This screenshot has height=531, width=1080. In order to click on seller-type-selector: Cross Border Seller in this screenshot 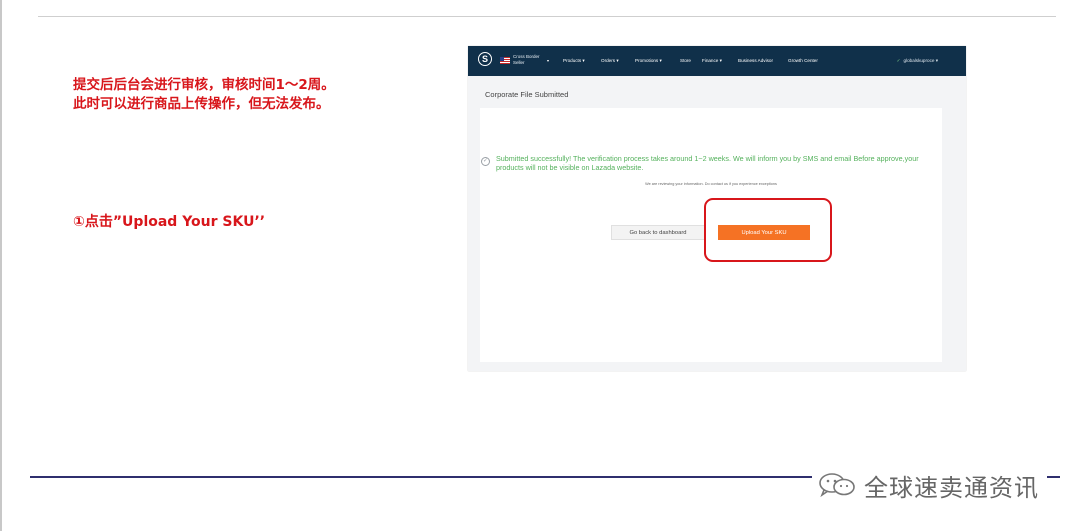, I will do `click(526, 60)`.